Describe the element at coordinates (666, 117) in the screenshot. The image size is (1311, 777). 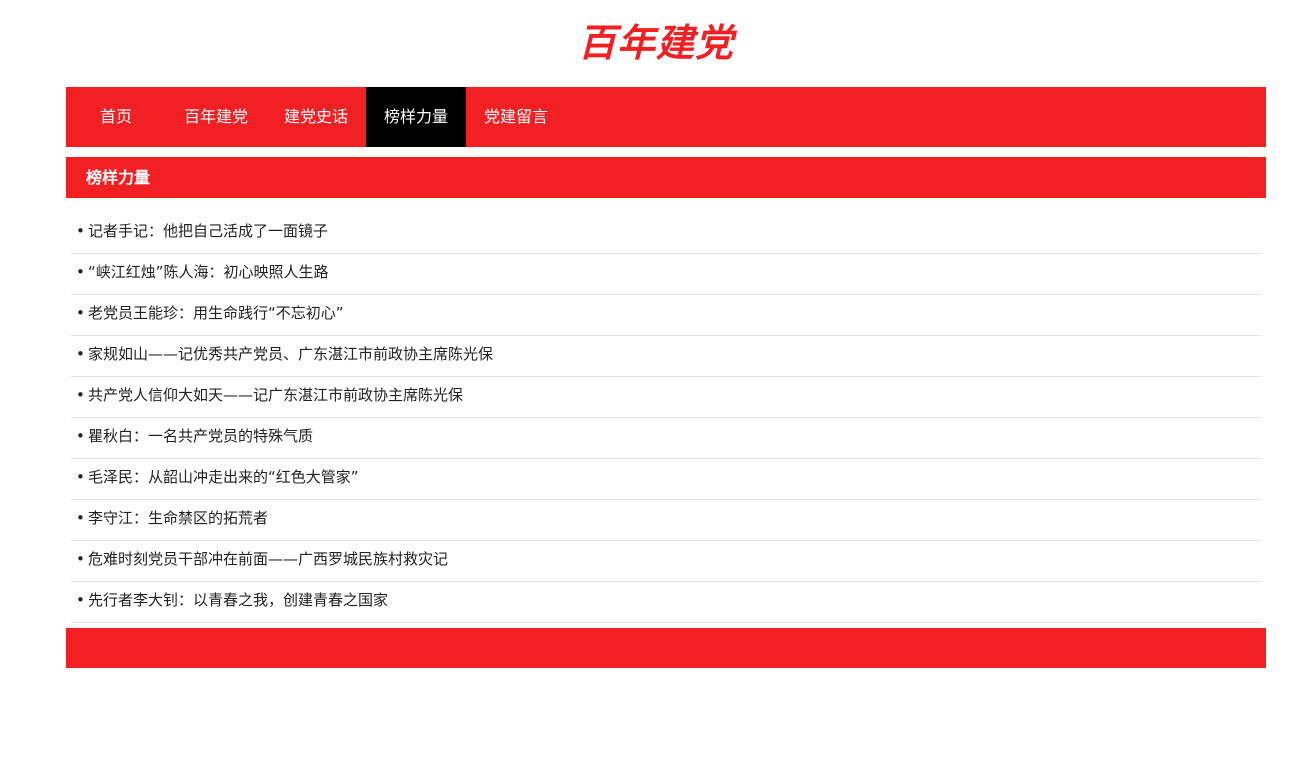
I see `main-nav: 首页 百年建党 建党史话 榜样力量 党建留言` at that location.